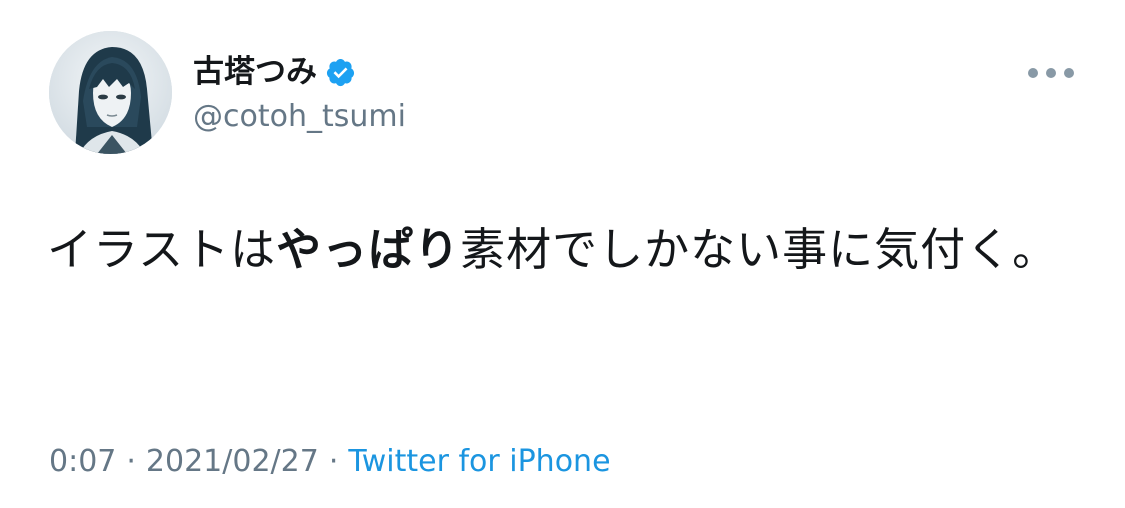  Describe the element at coordinates (759, 249) in the screenshot. I see `tweet-text-part: 素材でしかない事に気付く。` at that location.